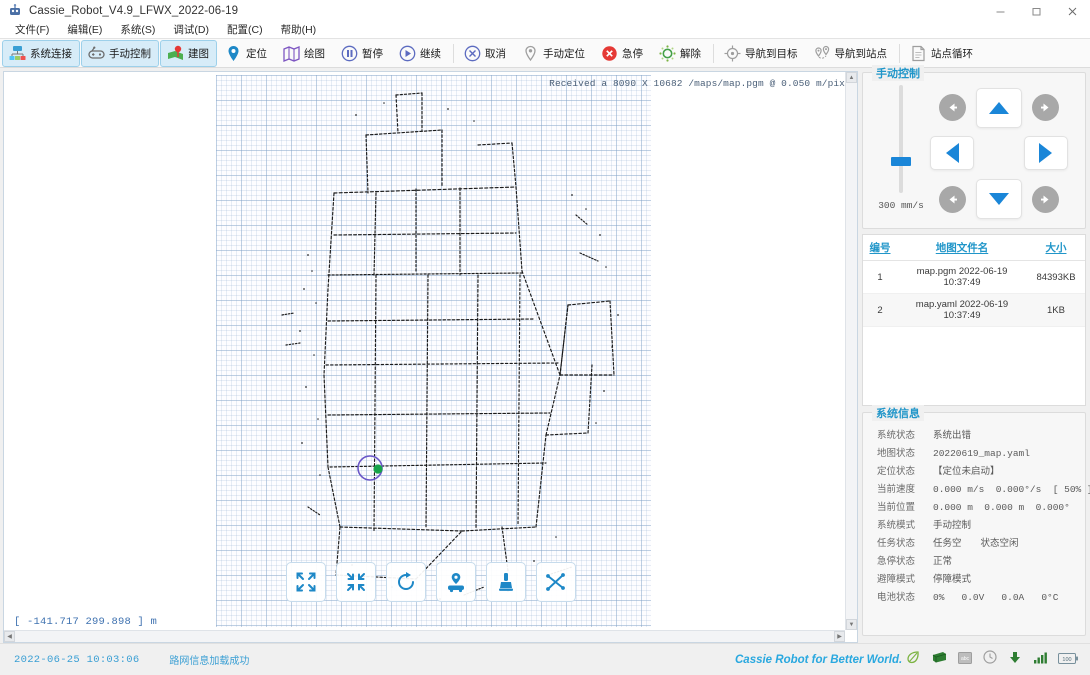 Image resolution: width=1090 pixels, height=675 pixels. Describe the element at coordinates (952, 435) in the screenshot. I see `value: 系统出错` at that location.